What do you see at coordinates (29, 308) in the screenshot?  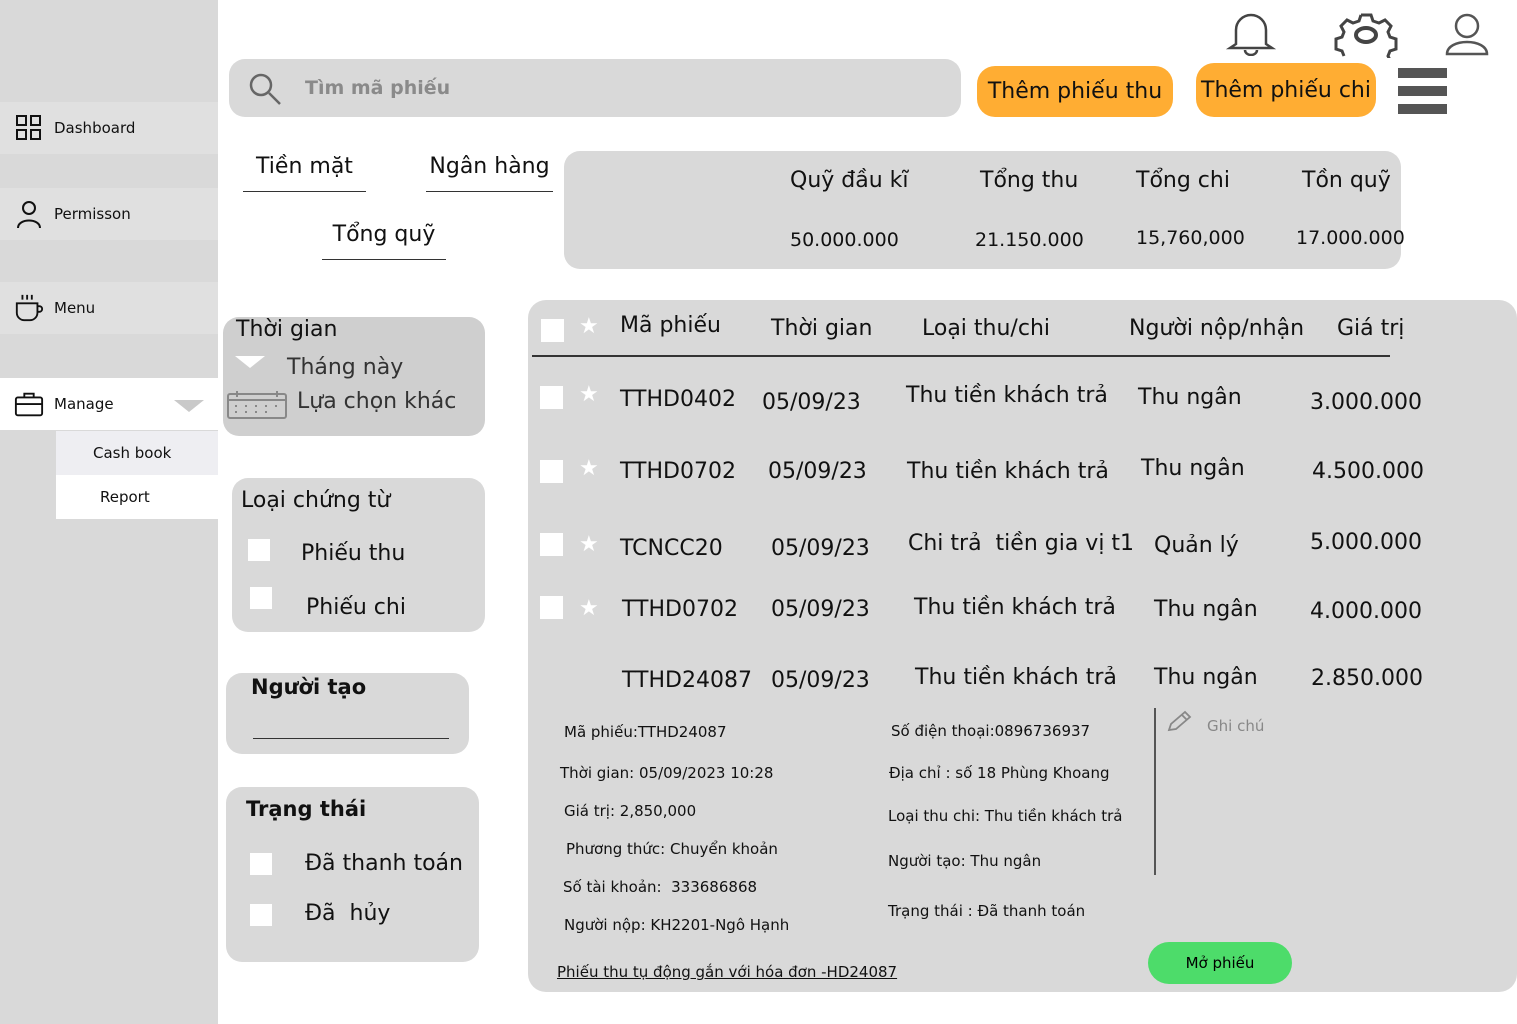 I see `cup-icon` at bounding box center [29, 308].